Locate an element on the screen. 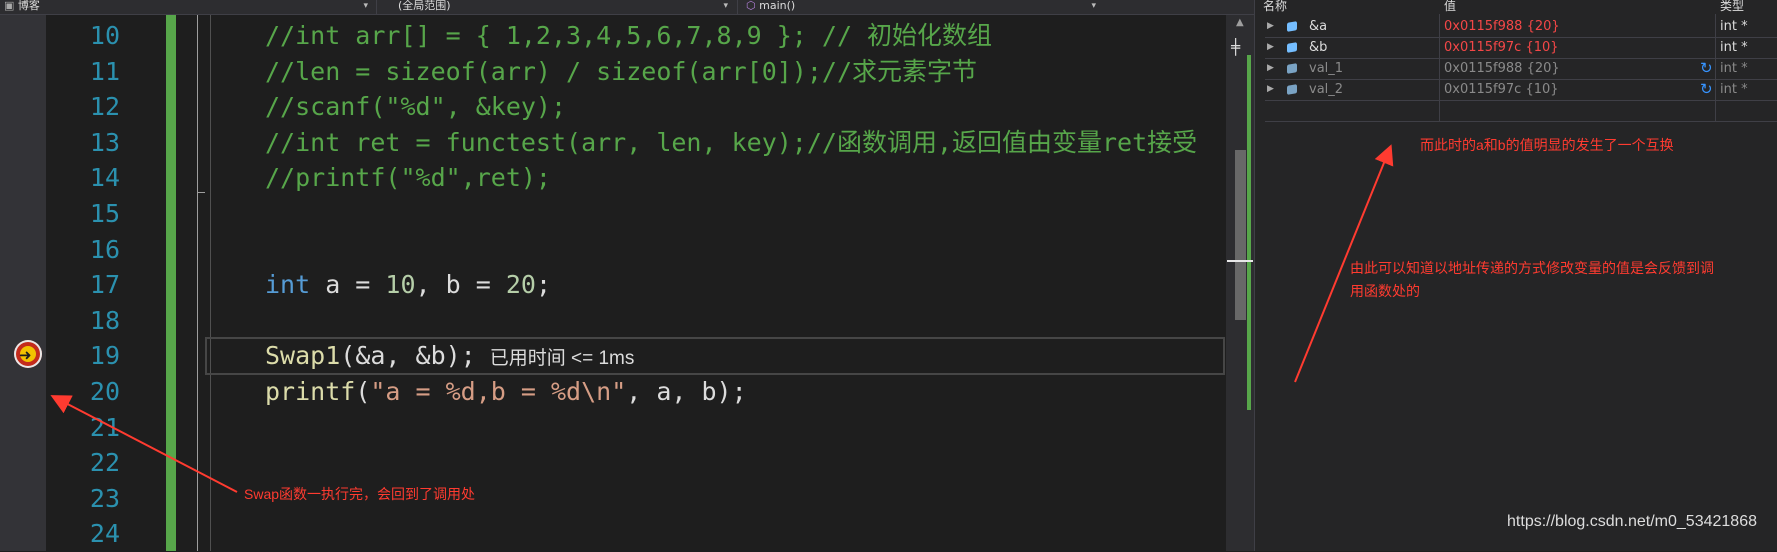 The image size is (1777, 552). values-annotation: 而此时的a和b的值明显的发生了一个互换 is located at coordinates (1547, 145).